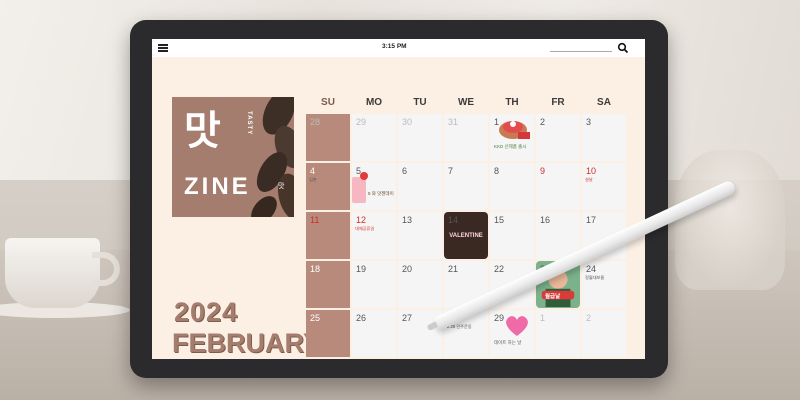  What do you see at coordinates (512, 235) in the screenshot?
I see `calendar-day-cell: 15` at bounding box center [512, 235].